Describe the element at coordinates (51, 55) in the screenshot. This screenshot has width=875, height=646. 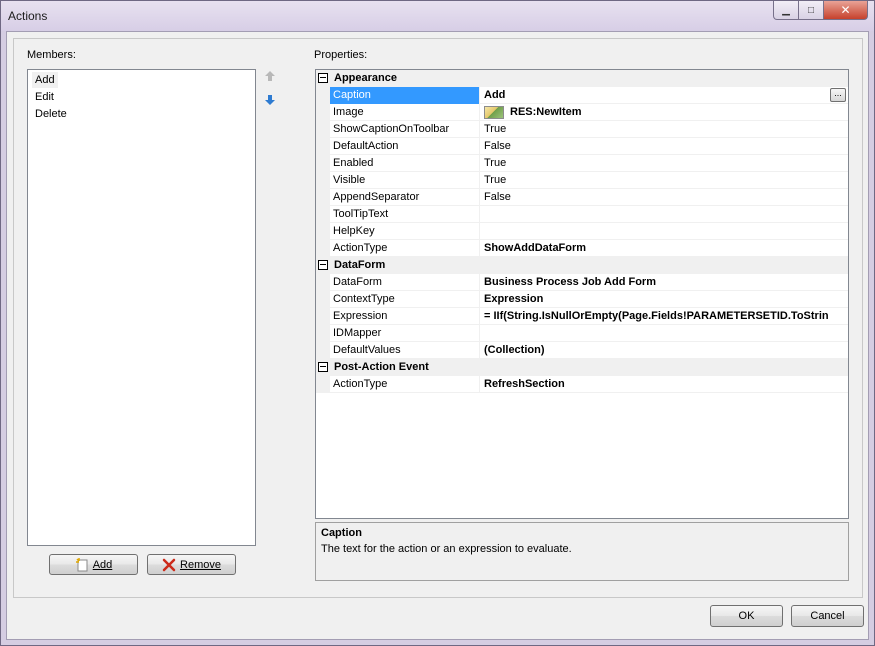
I see `members-label: Members:` at that location.